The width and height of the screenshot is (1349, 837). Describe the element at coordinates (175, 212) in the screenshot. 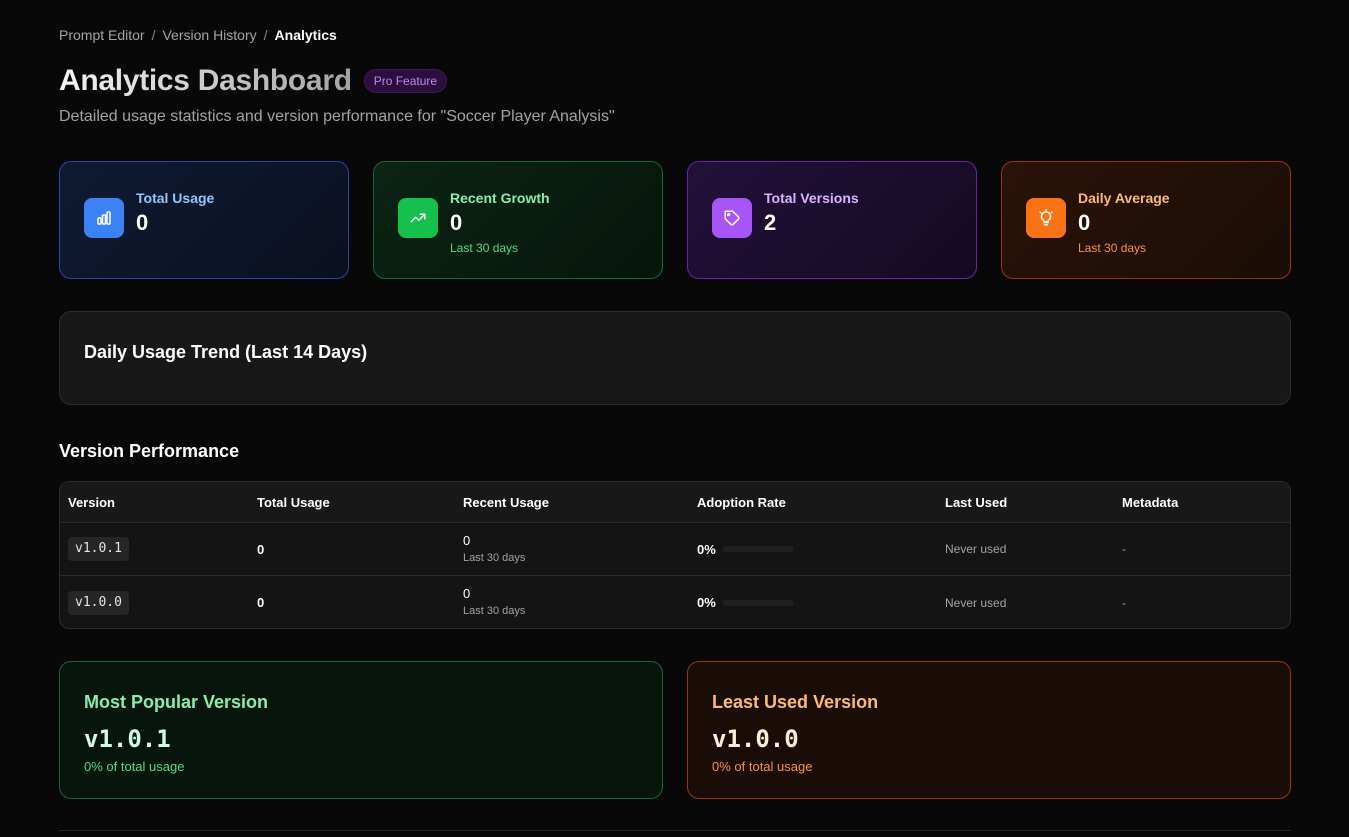

I see `stat-content: Total Usage 0` at that location.